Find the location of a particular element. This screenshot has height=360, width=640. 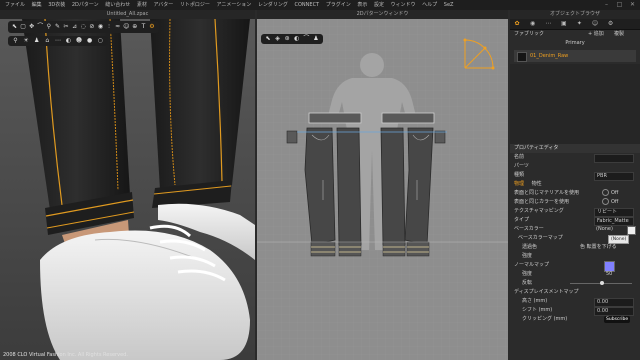

scissors-icon: ✂ is located at coordinates (66, 27).